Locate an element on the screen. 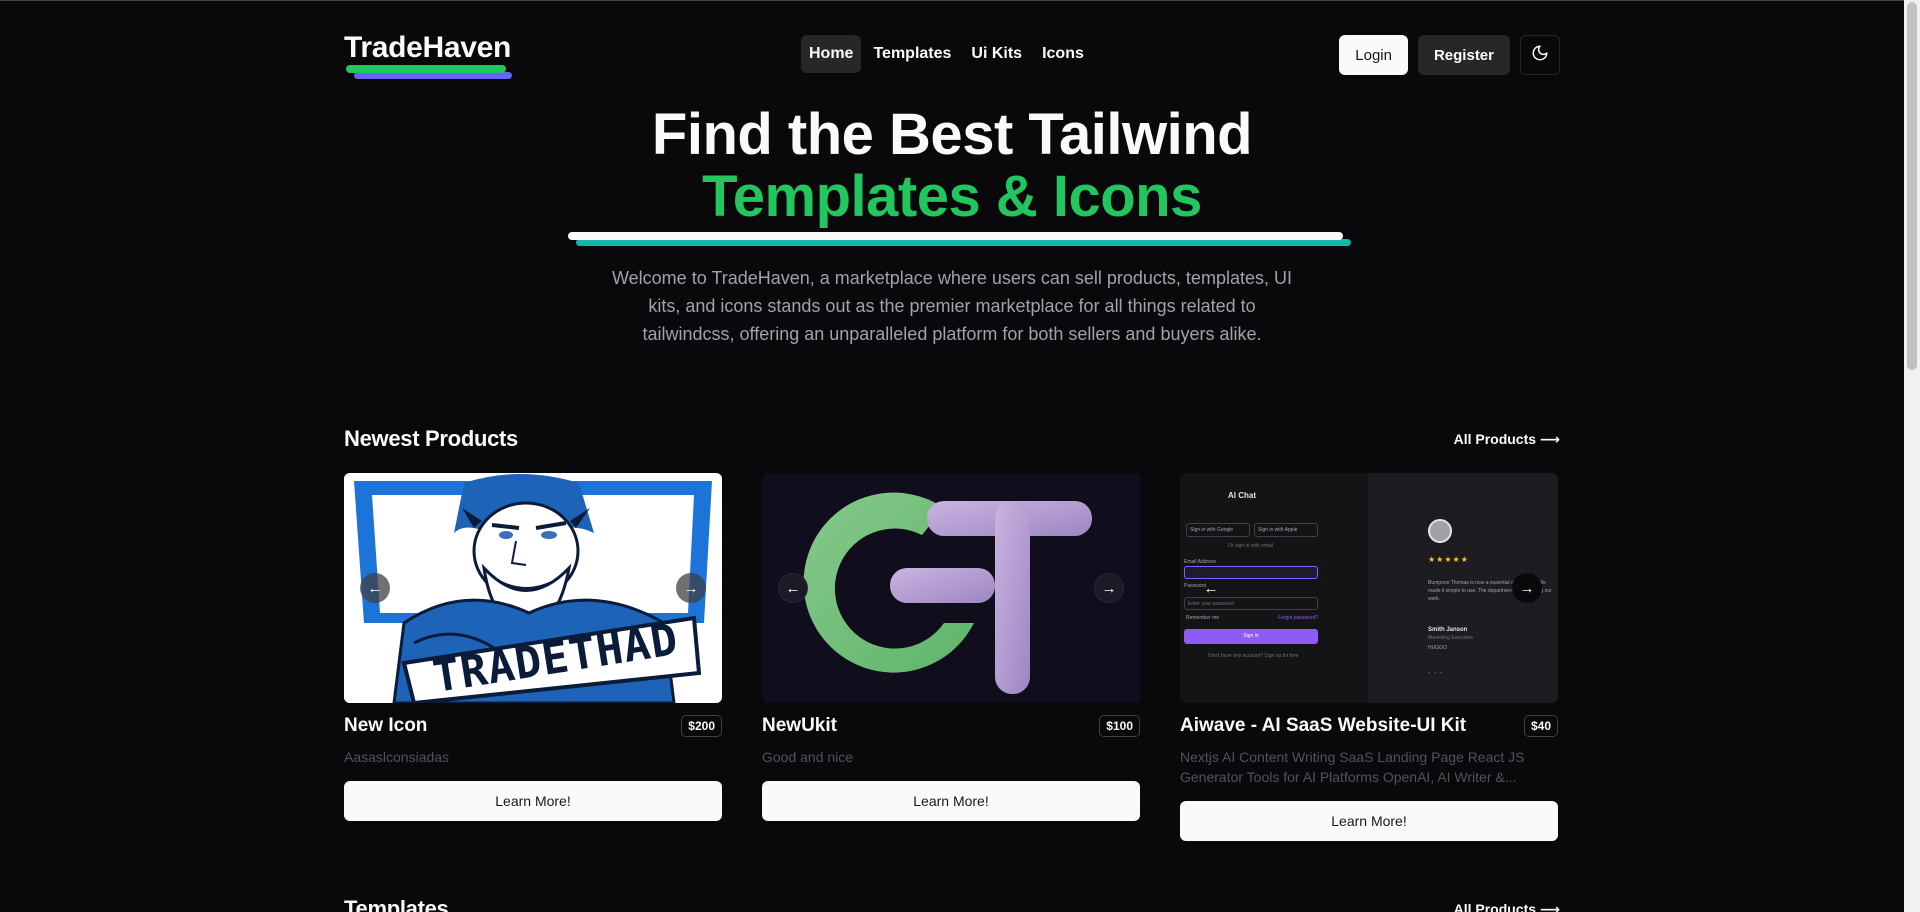 Image resolution: width=1920 pixels, height=912 pixels. hero-title-accent: Templates & Icons is located at coordinates (952, 196).